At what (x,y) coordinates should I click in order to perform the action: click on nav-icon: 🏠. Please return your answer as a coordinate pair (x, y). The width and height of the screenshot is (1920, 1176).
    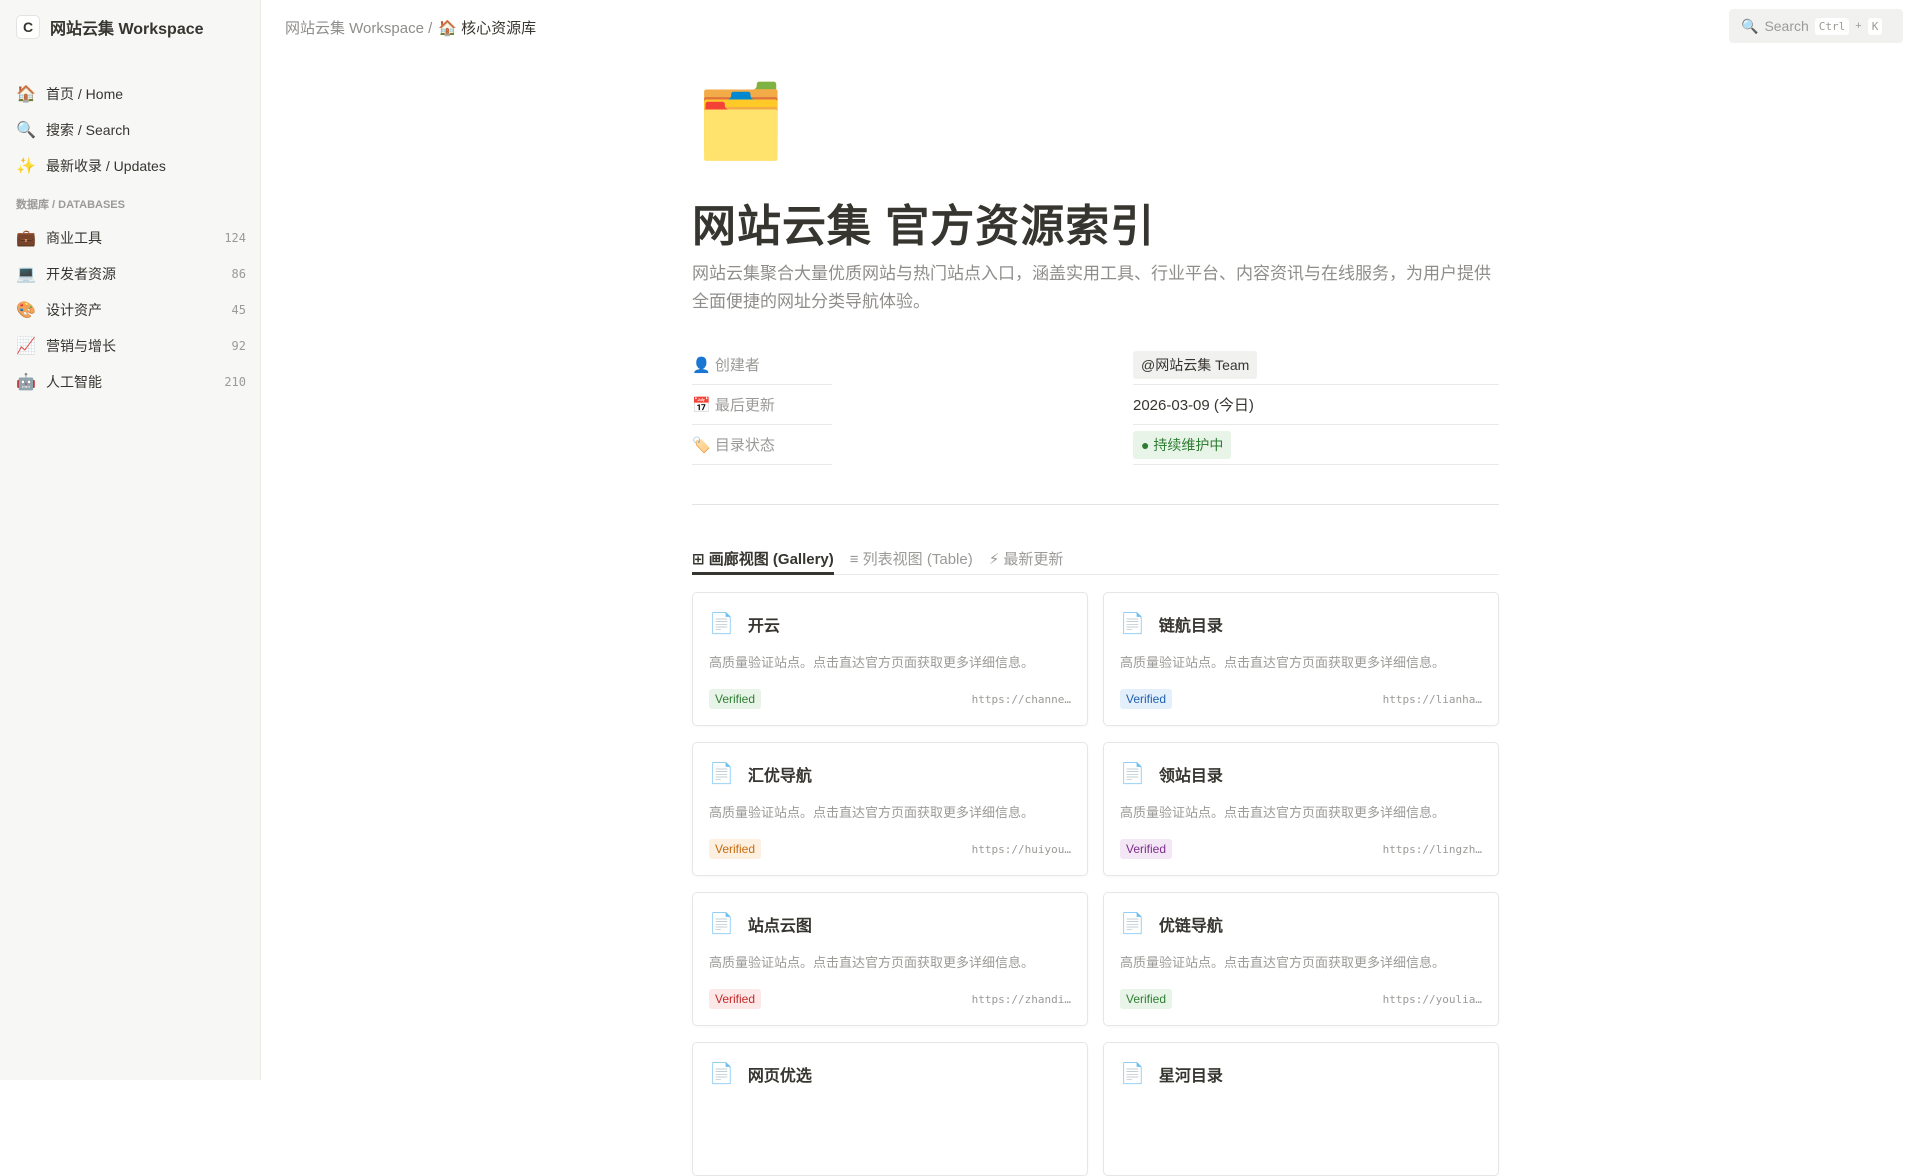
    Looking at the image, I should click on (26, 94).